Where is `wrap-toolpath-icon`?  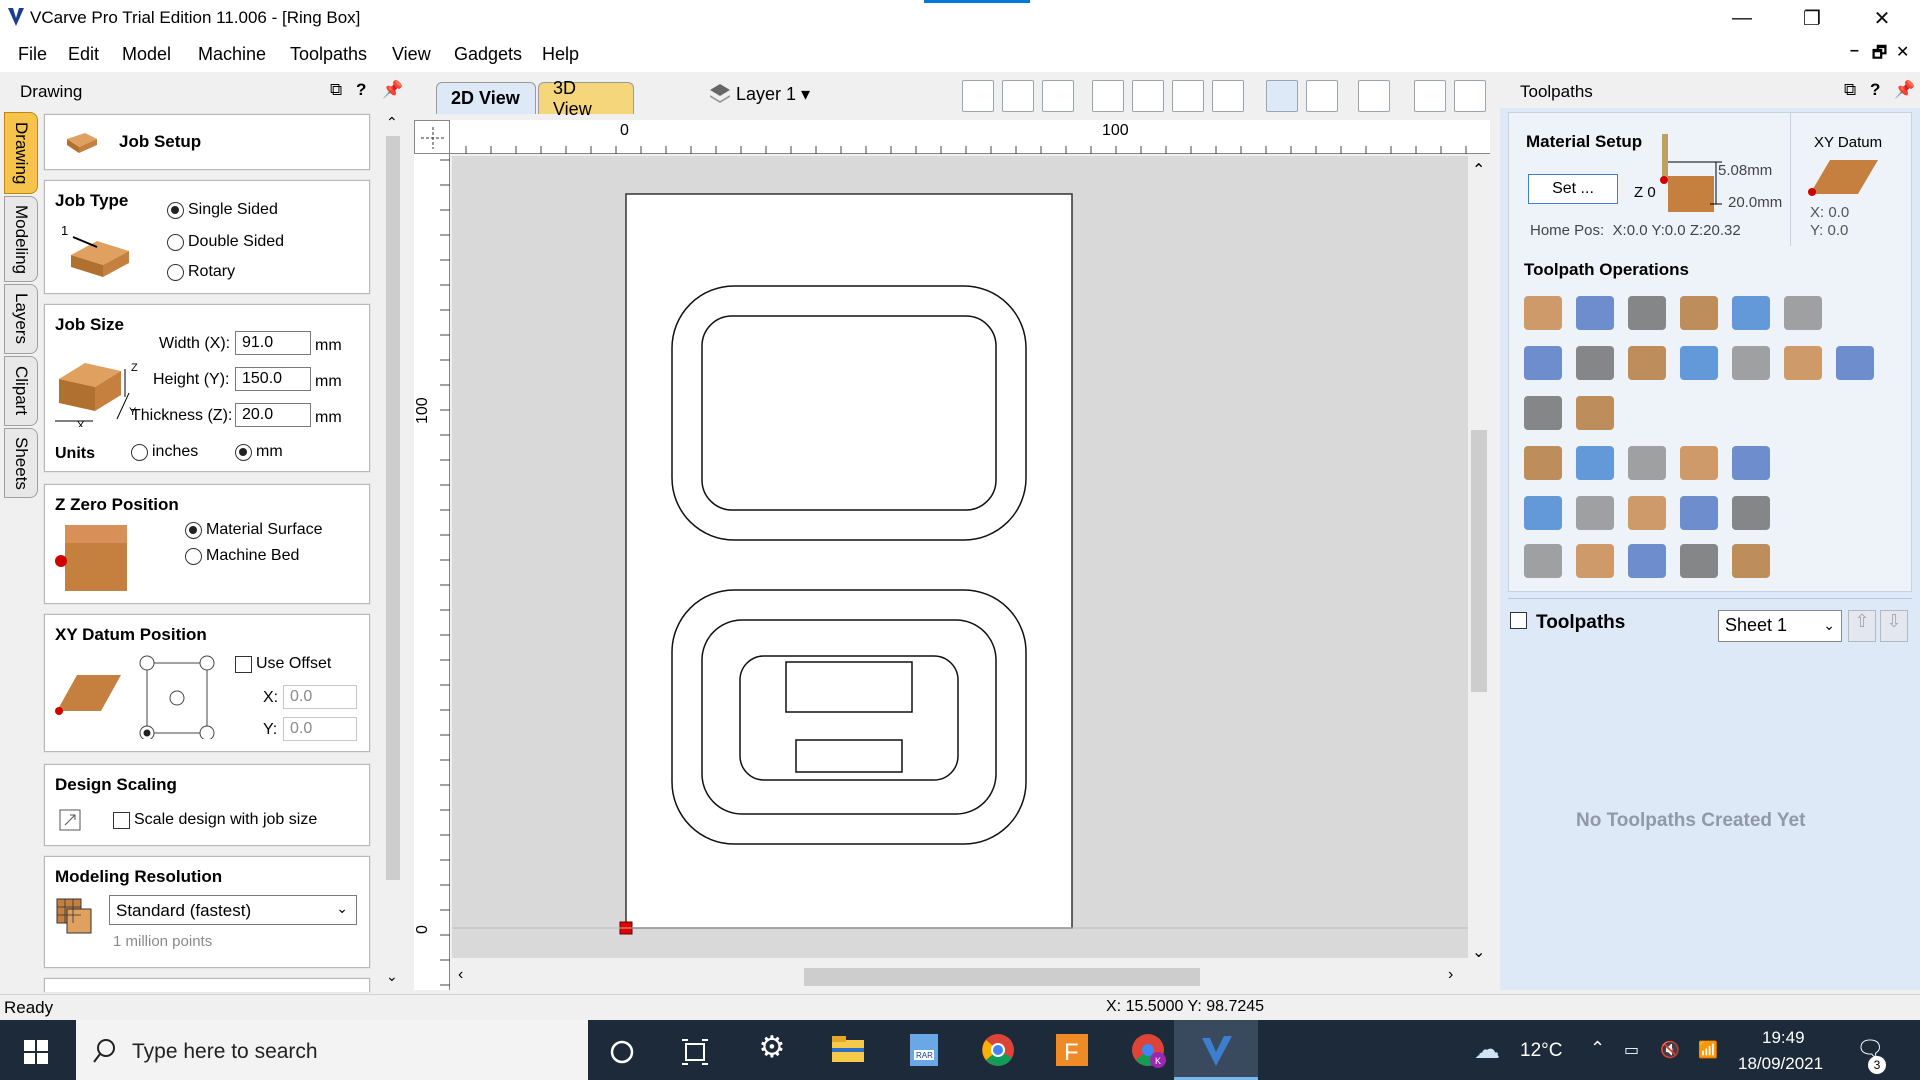
wrap-toolpath-icon is located at coordinates (1751, 513).